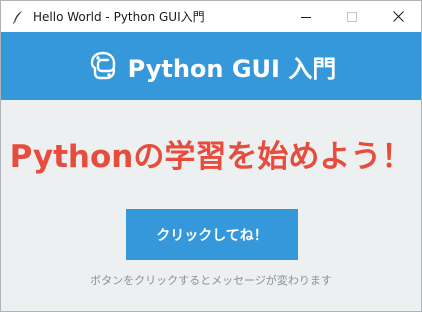 This screenshot has width=422, height=312. I want to click on header-content: Python GUI 入門, so click(211, 66).